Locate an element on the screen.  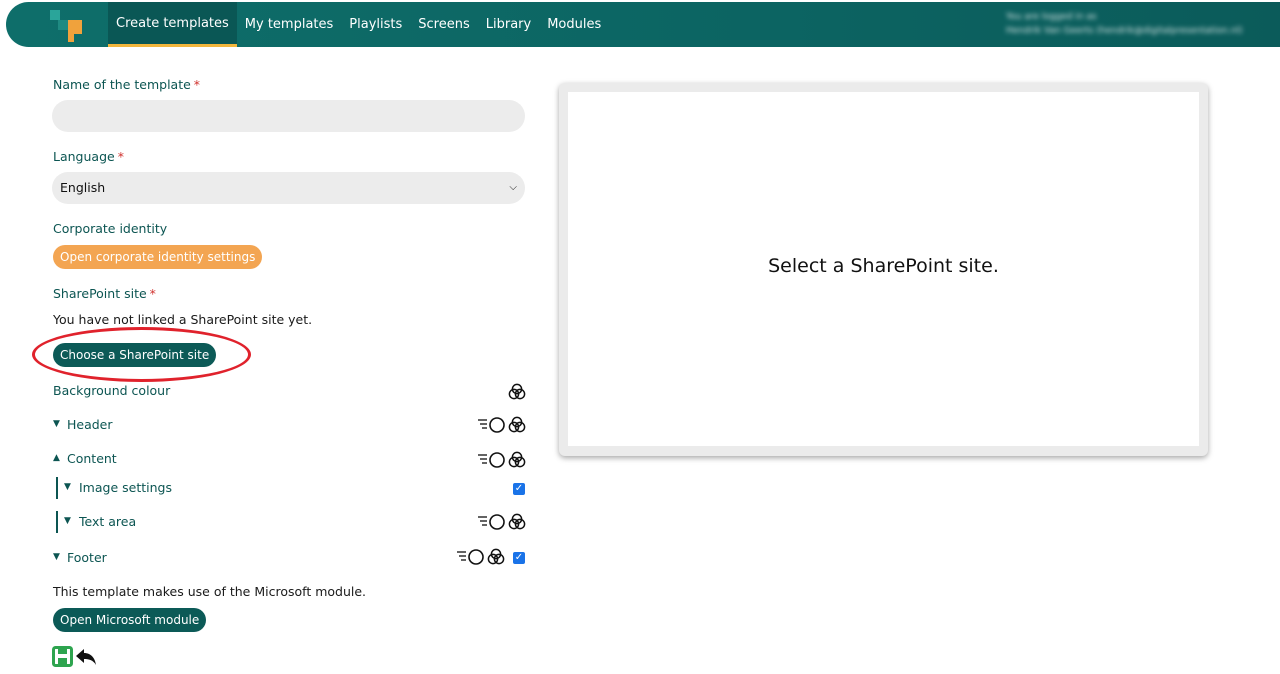
name-label: Name of the template * is located at coordinates (127, 84).